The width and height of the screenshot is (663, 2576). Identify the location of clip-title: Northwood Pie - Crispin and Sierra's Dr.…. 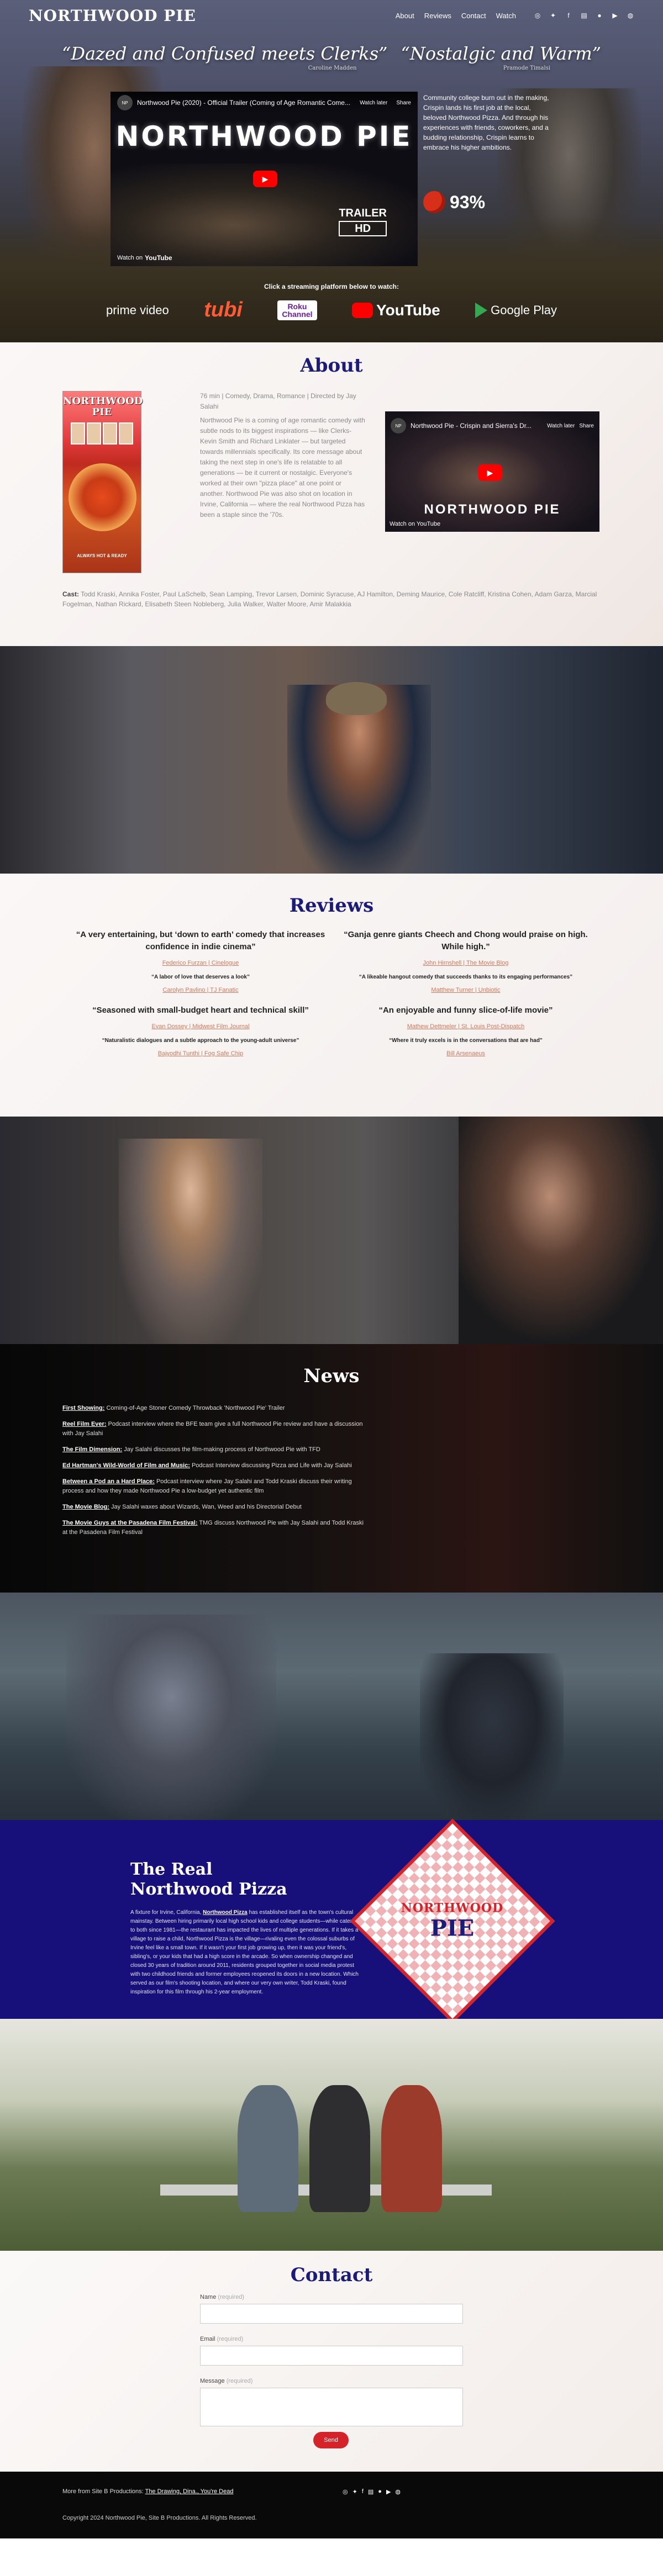
(471, 426).